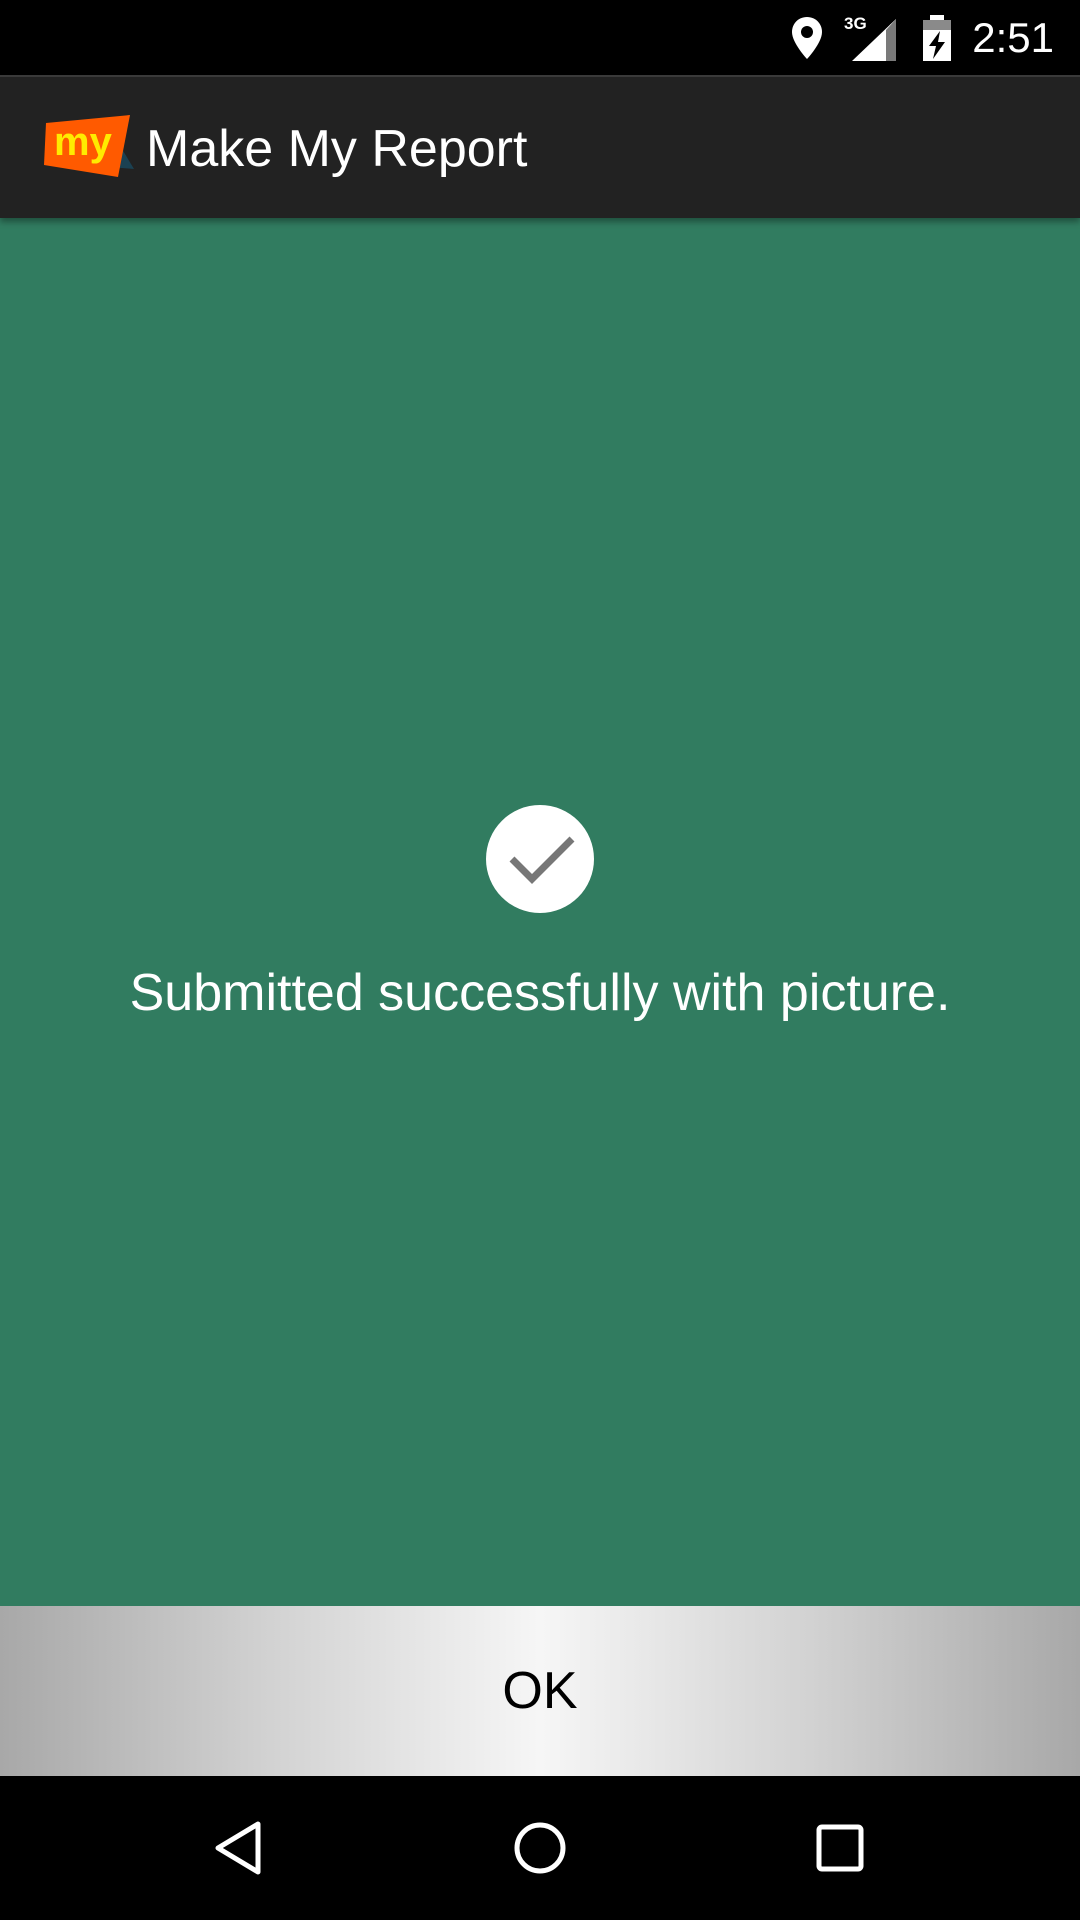 The height and width of the screenshot is (1920, 1080). Describe the element at coordinates (870, 37) in the screenshot. I see `signal-icon: 3G` at that location.